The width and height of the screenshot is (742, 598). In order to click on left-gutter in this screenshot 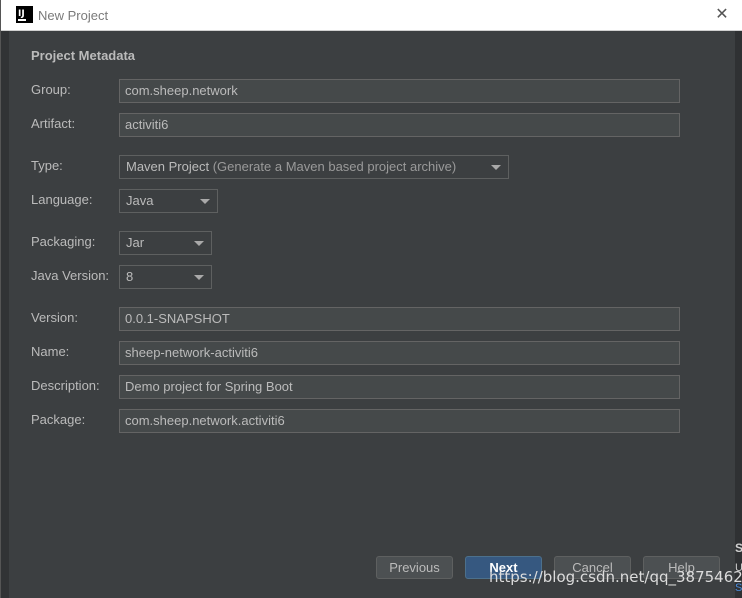, I will do `click(5, 314)`.